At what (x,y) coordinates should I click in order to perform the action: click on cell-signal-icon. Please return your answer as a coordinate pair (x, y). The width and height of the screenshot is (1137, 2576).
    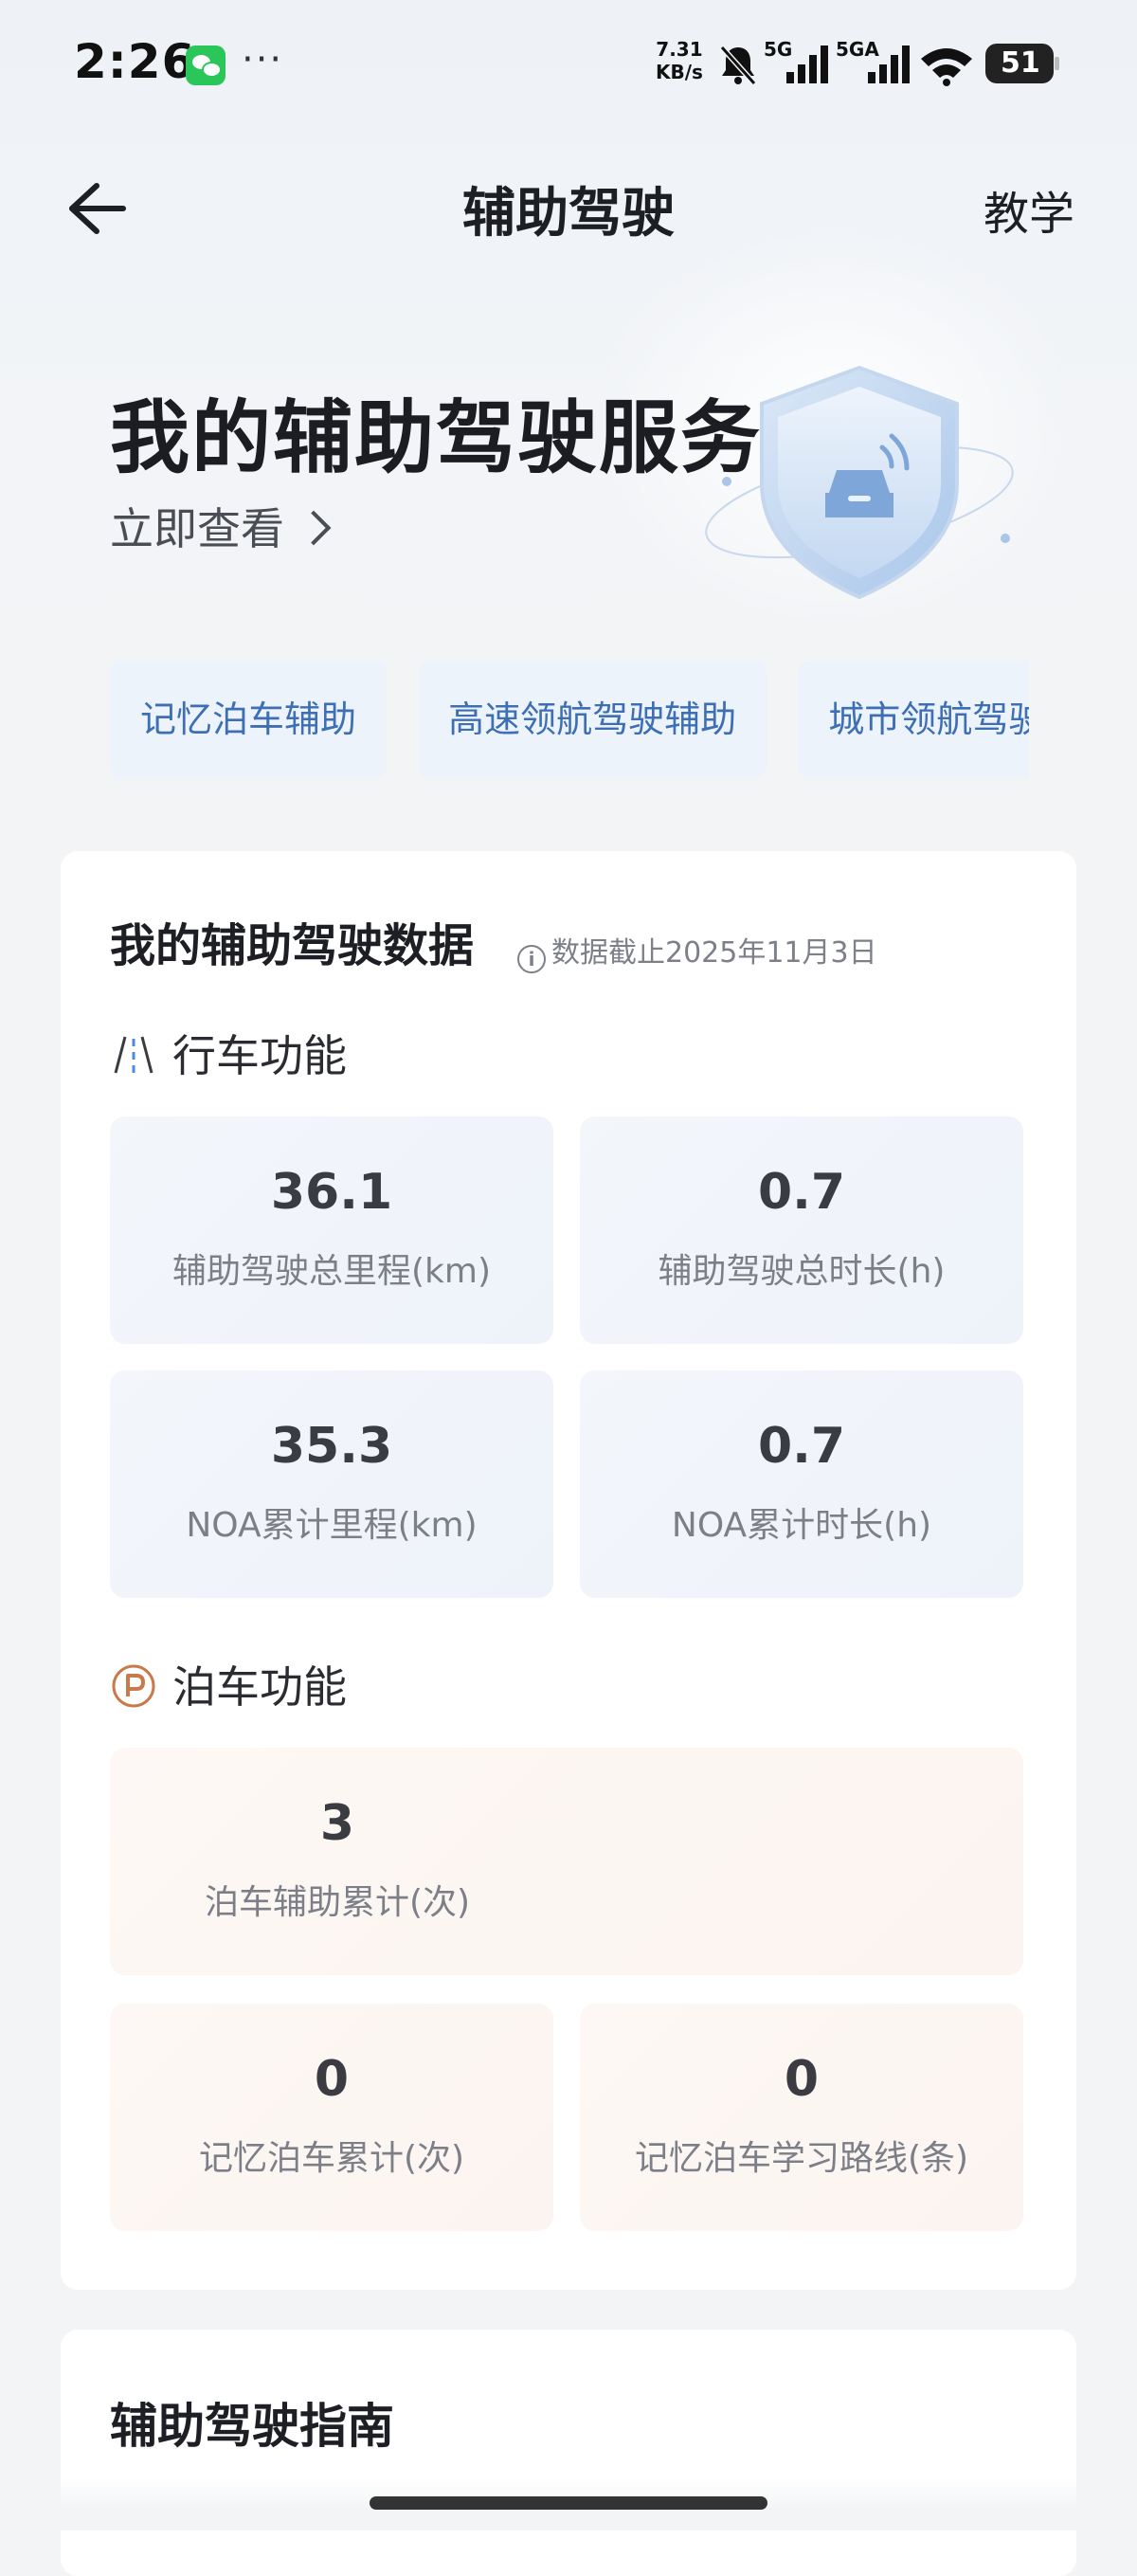
    Looking at the image, I should click on (807, 64).